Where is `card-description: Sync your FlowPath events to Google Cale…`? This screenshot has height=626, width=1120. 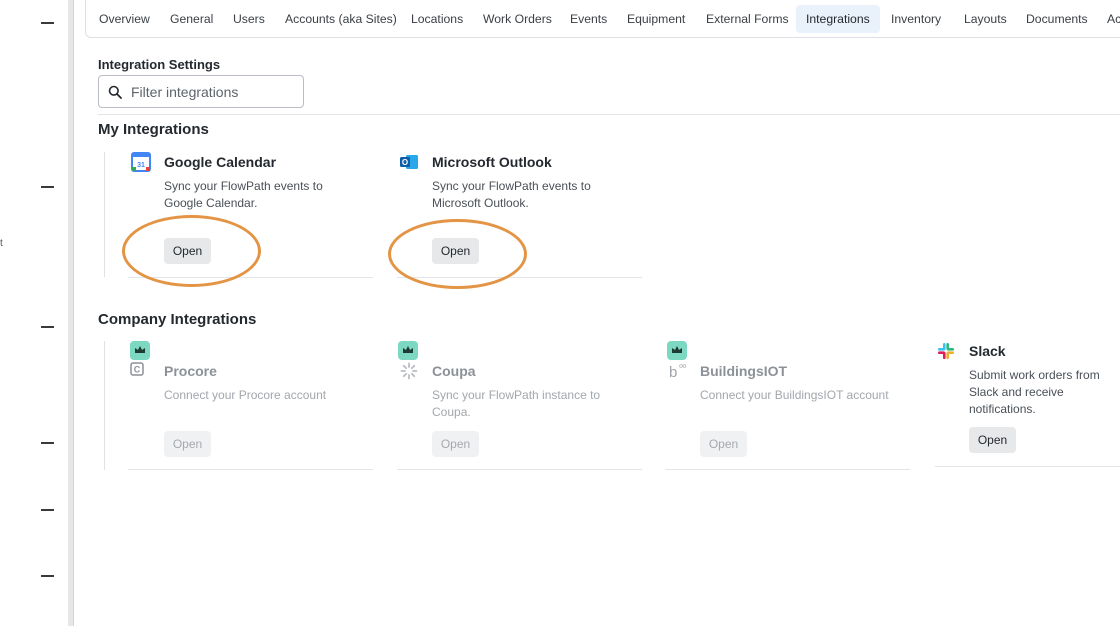 card-description: Sync your FlowPath events to Google Cale… is located at coordinates (243, 194).